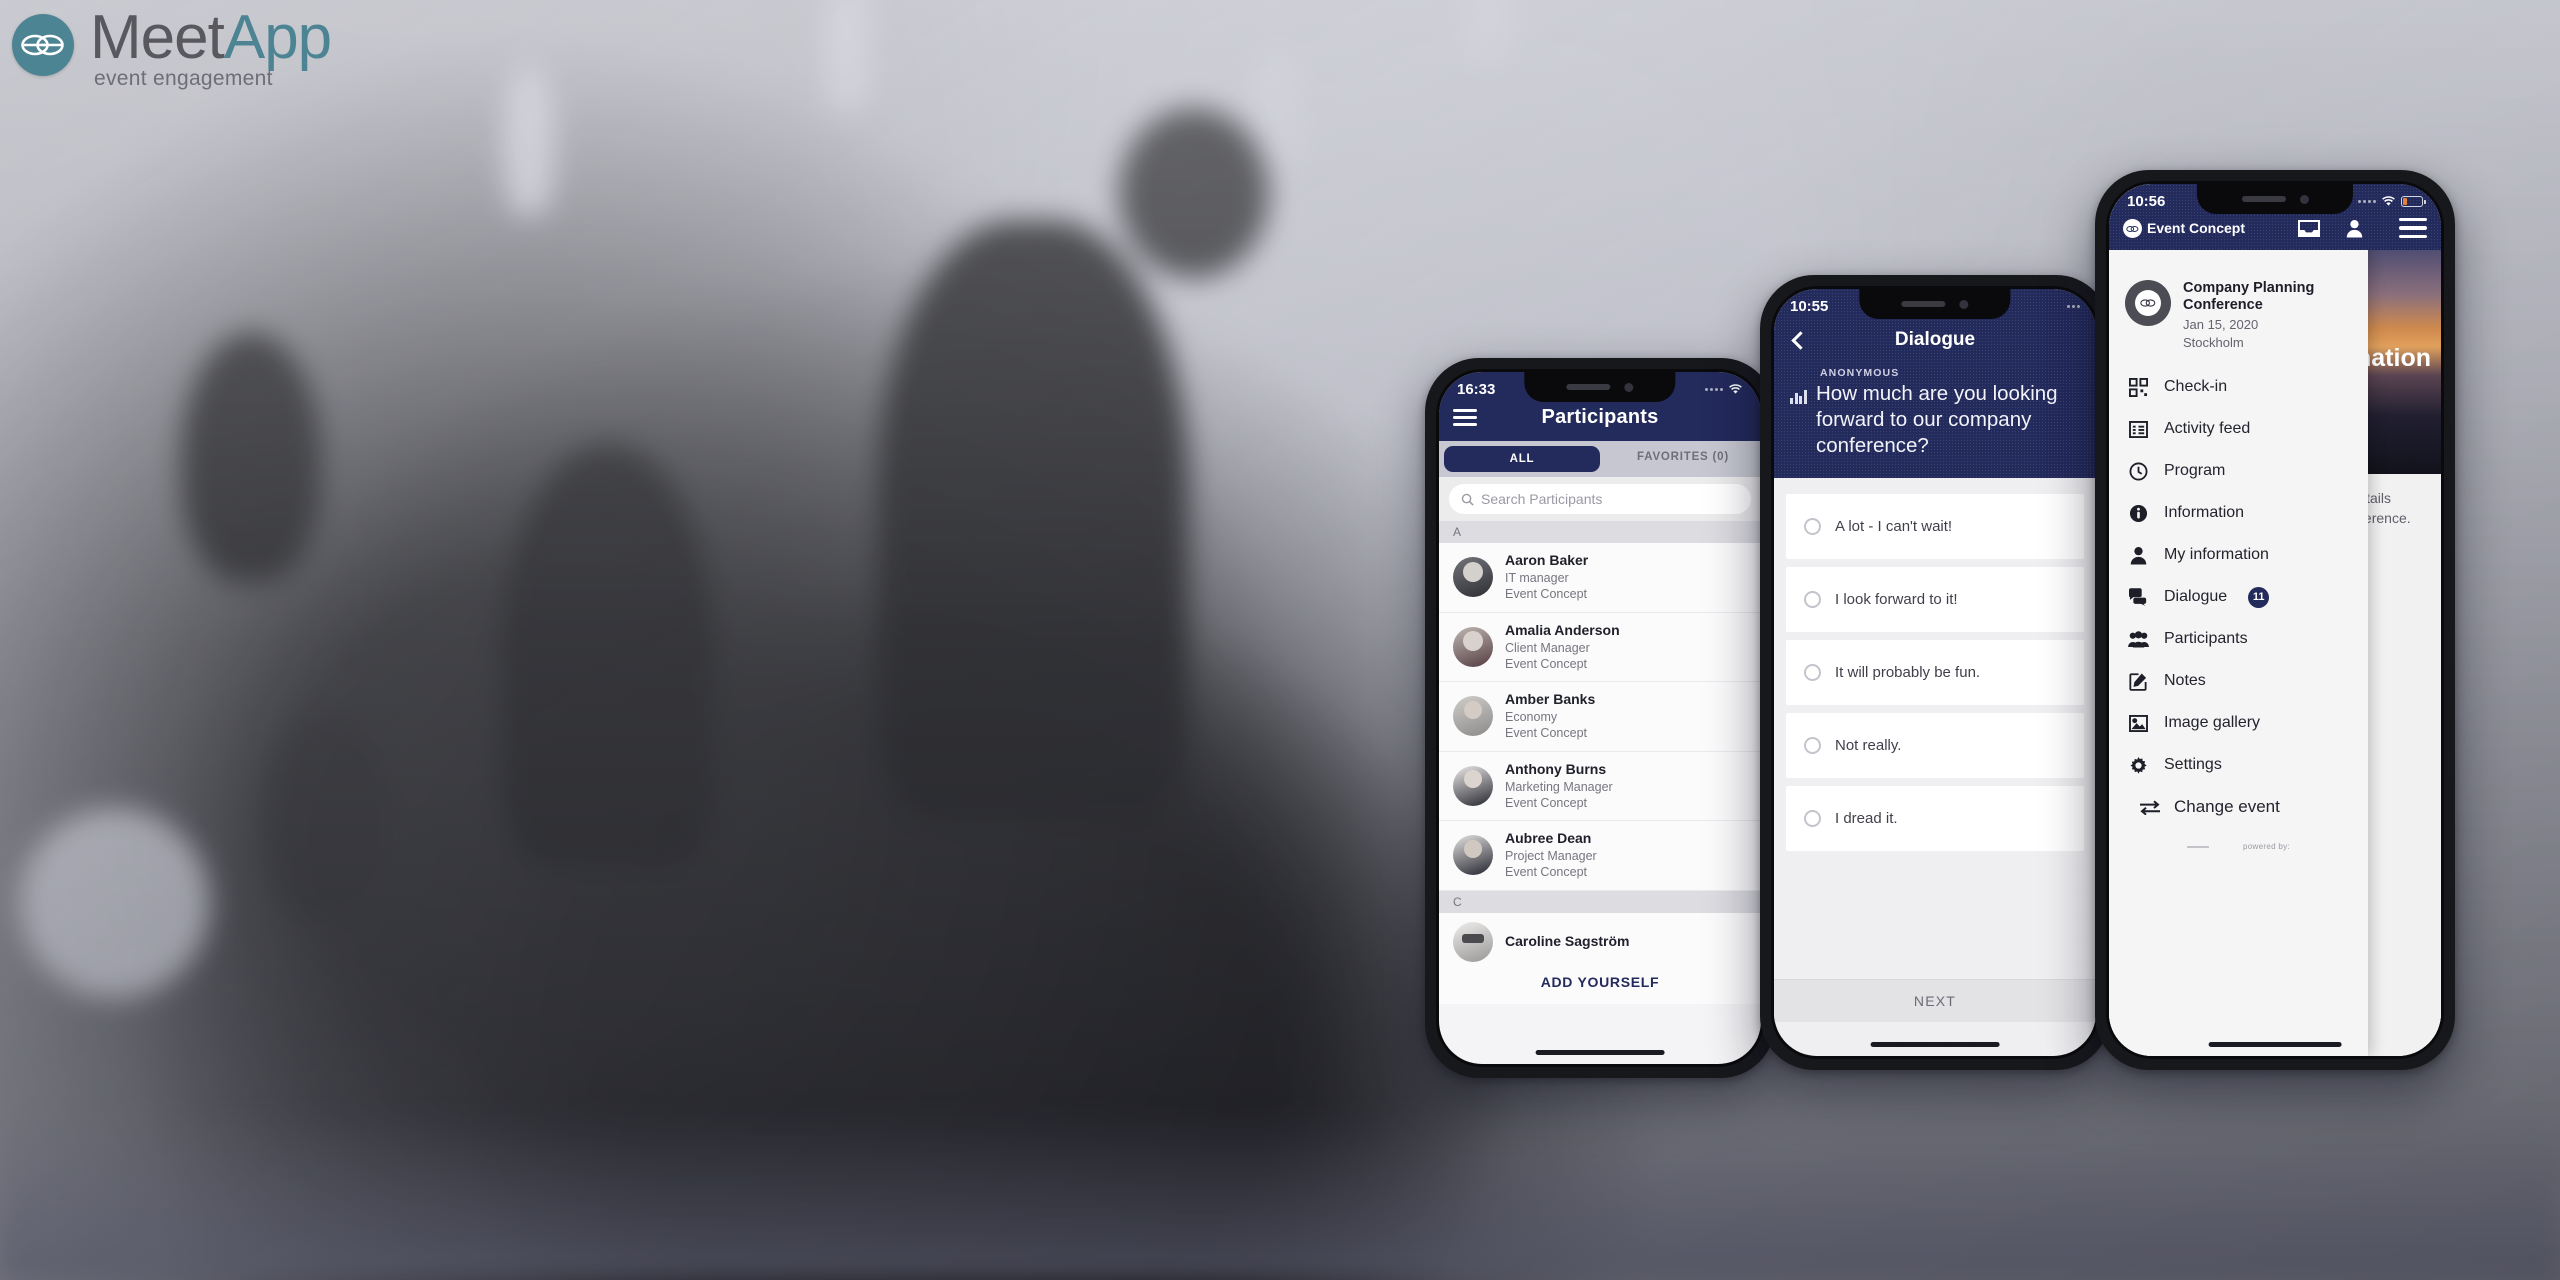 The width and height of the screenshot is (2560, 1280). I want to click on image-icon, so click(2138, 723).